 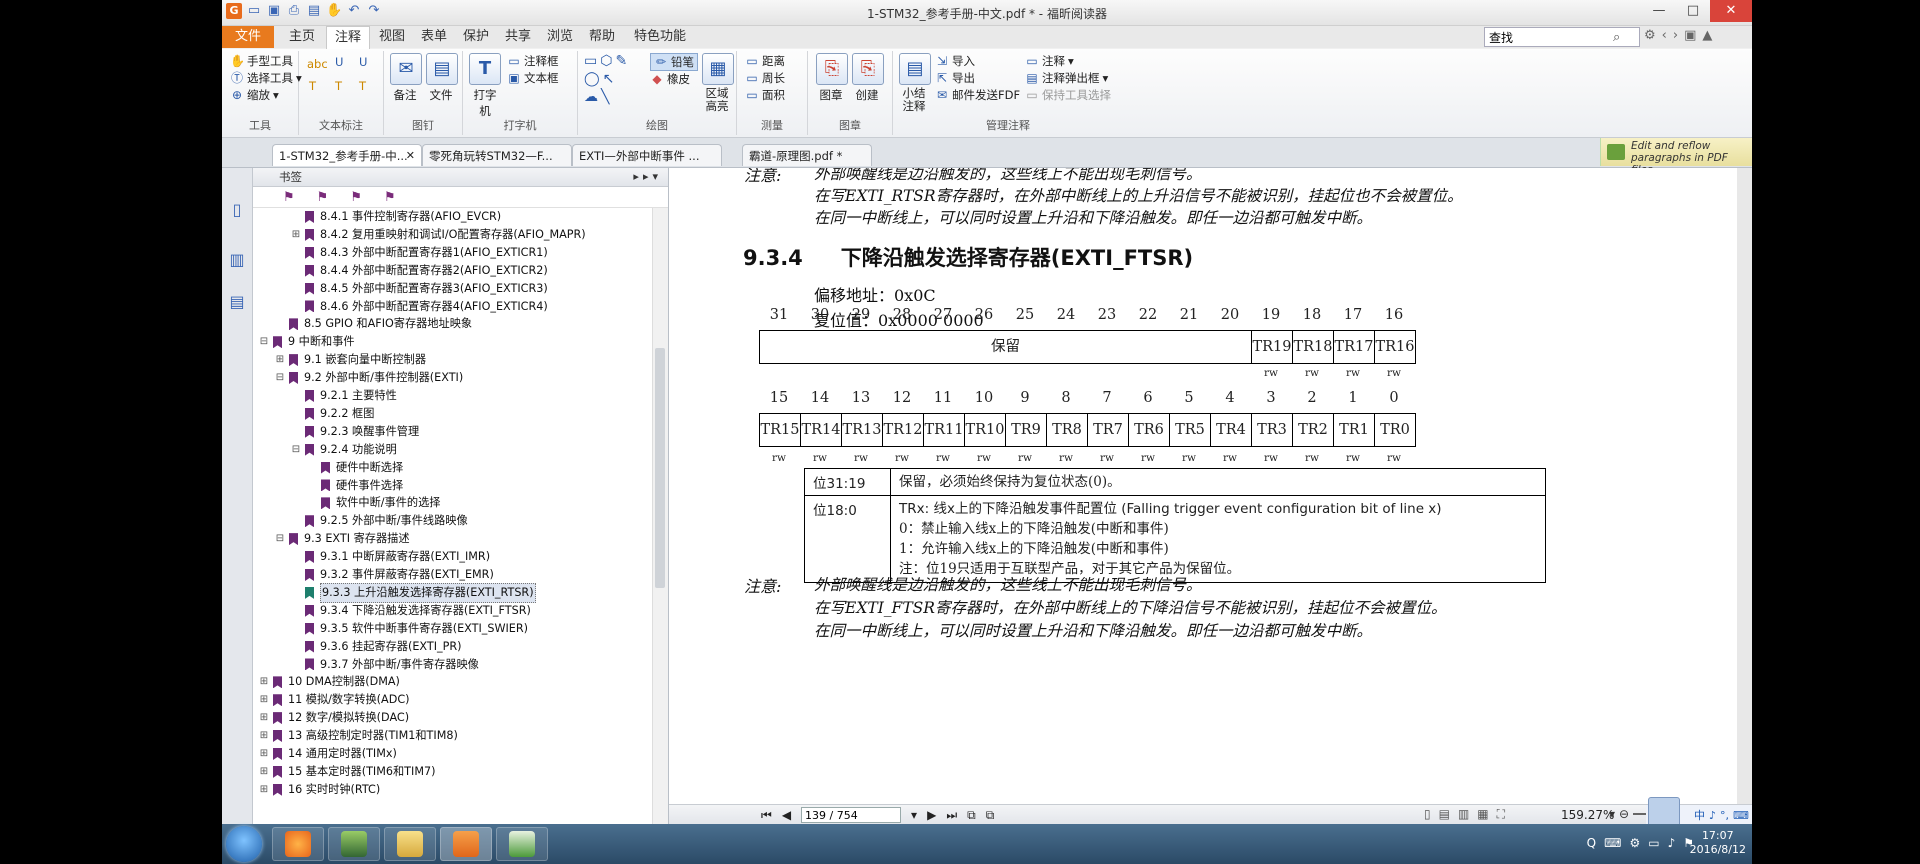 I want to click on note-button: ✉ 备注, so click(x=406, y=78).